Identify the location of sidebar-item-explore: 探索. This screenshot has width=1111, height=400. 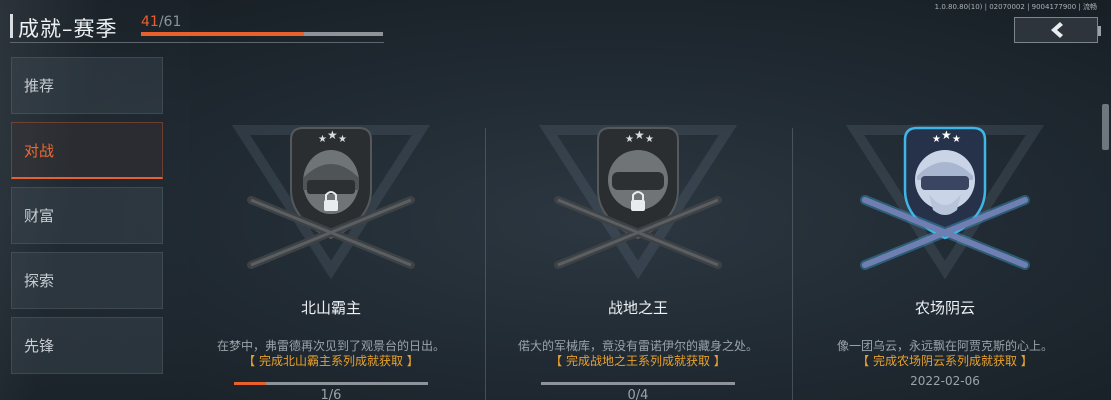
(87, 280).